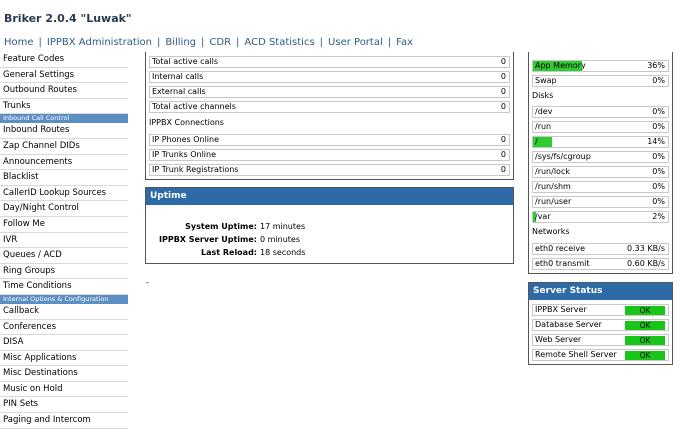  I want to click on resource-value: 0.60 KB/s, so click(646, 263).